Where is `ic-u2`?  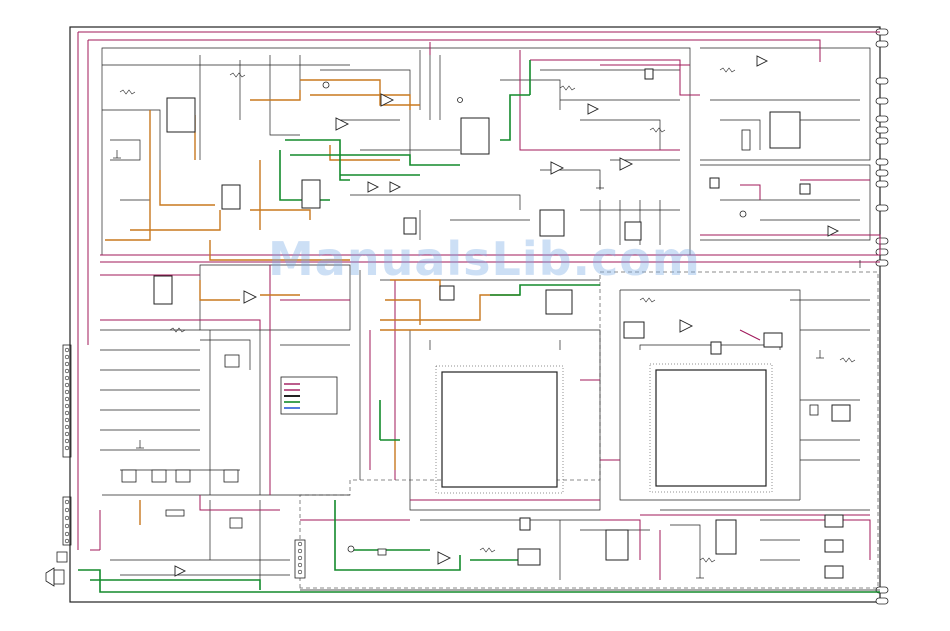 ic-u2 is located at coordinates (231, 197).